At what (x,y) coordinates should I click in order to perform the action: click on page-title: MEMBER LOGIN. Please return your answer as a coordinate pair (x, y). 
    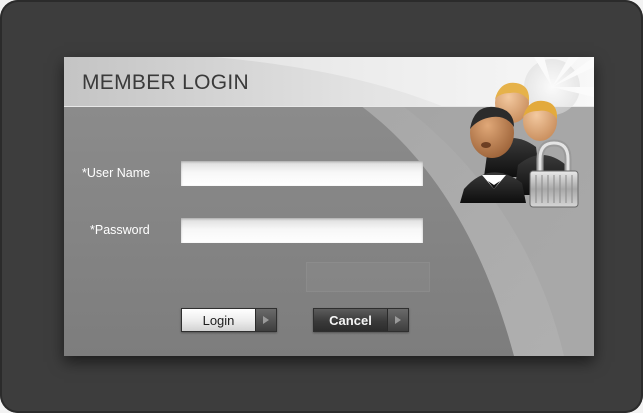
    Looking at the image, I should click on (165, 82).